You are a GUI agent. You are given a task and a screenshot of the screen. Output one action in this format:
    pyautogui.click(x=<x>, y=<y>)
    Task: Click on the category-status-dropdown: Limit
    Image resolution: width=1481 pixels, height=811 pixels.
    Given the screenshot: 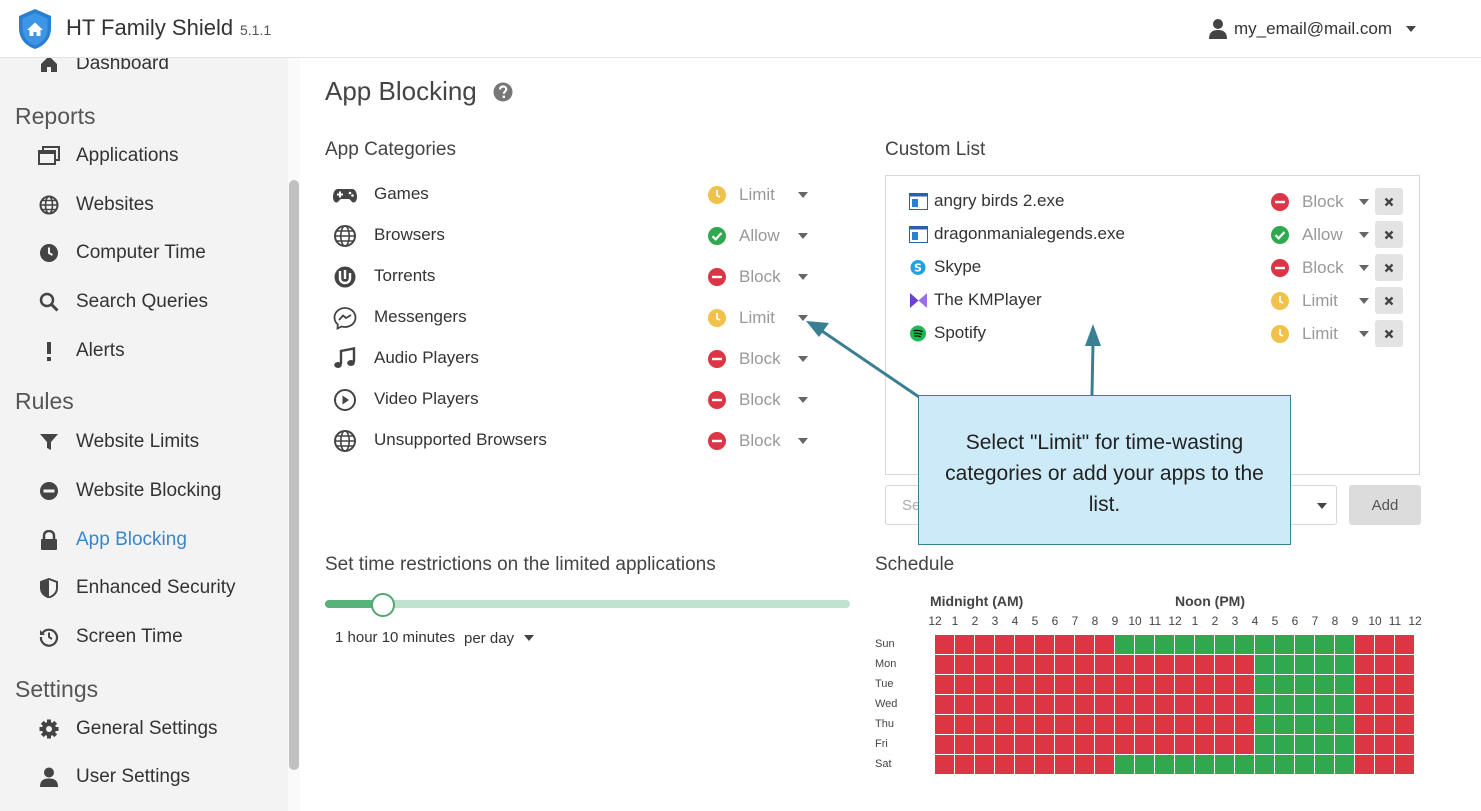 What is the action you would take?
    pyautogui.click(x=758, y=195)
    